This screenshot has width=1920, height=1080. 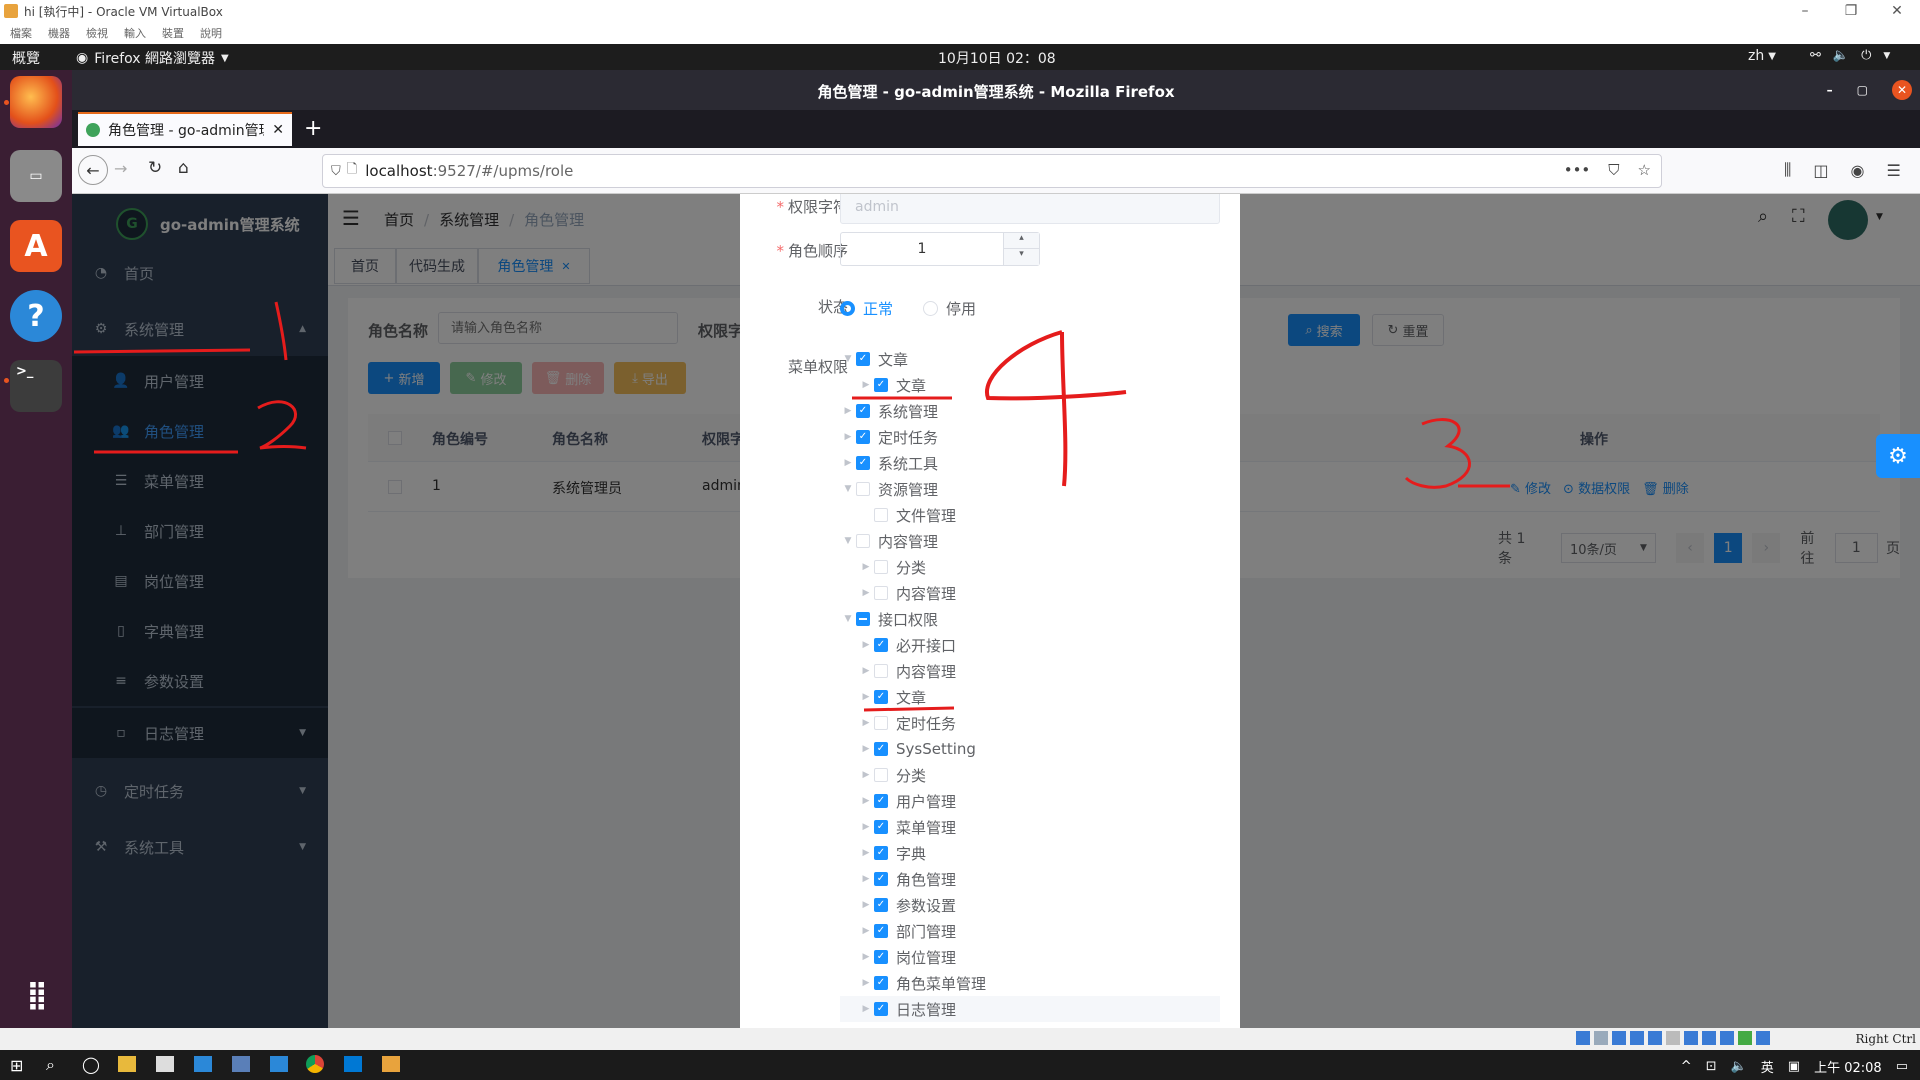 What do you see at coordinates (1886, 1039) in the screenshot?
I see `host-key-label: Right Ctrl` at bounding box center [1886, 1039].